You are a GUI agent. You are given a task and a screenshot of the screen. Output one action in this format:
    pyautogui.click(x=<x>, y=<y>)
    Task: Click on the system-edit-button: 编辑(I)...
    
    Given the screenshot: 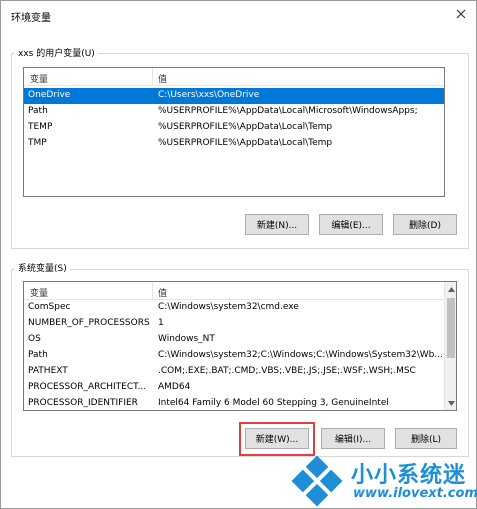 What is the action you would take?
    pyautogui.click(x=353, y=438)
    